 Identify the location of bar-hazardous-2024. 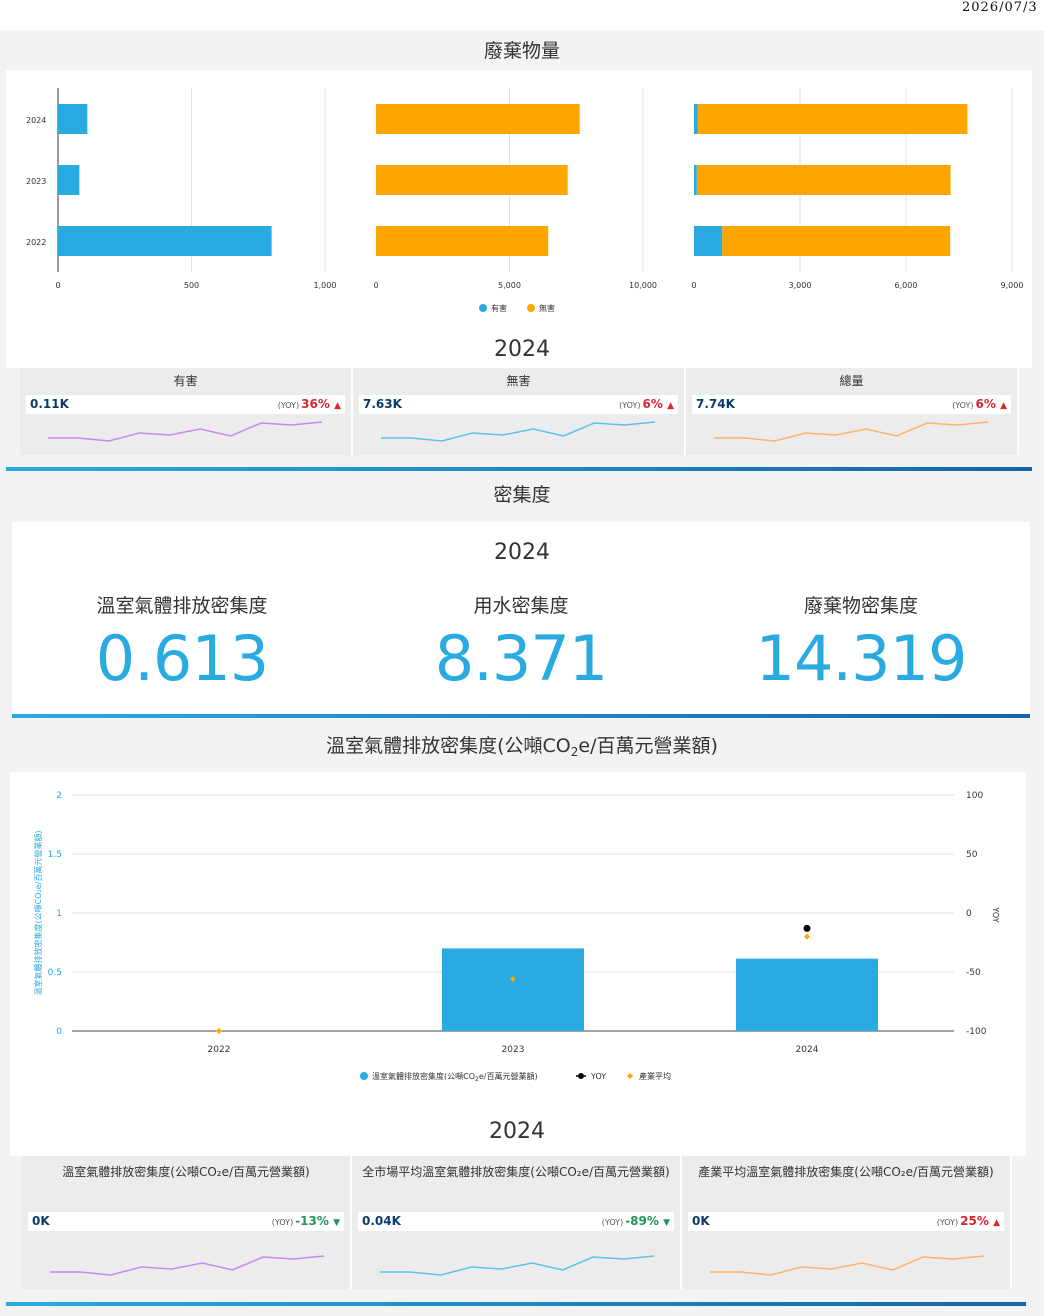
(696, 119).